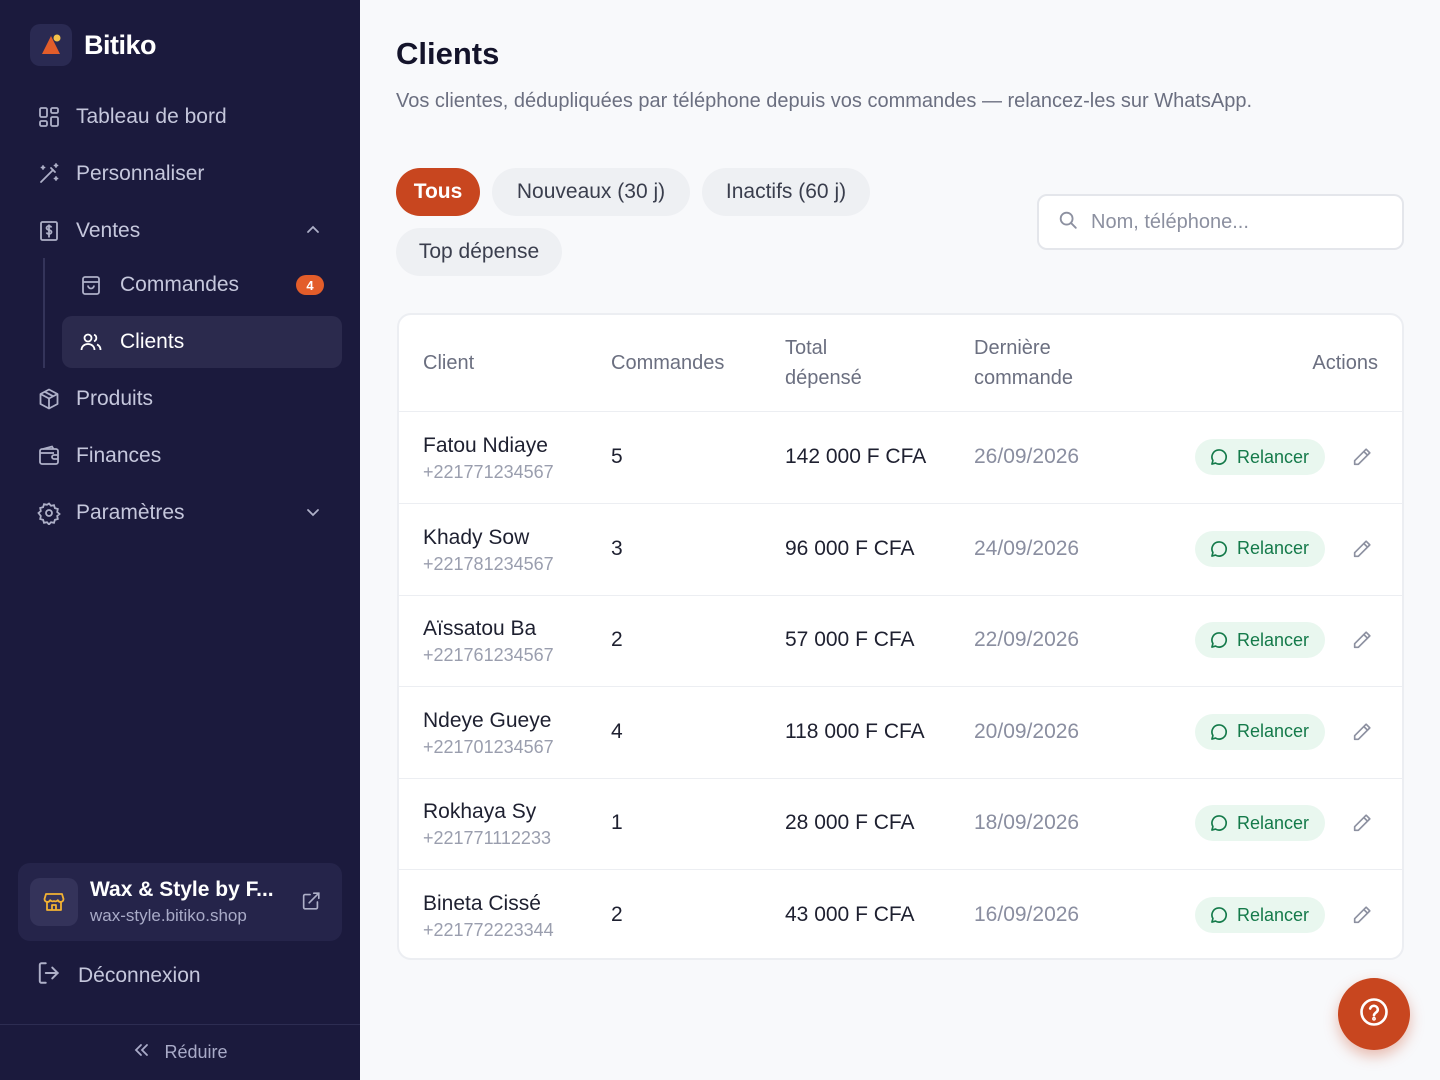 The width and height of the screenshot is (1440, 1080). I want to click on help-icon, so click(1374, 1014).